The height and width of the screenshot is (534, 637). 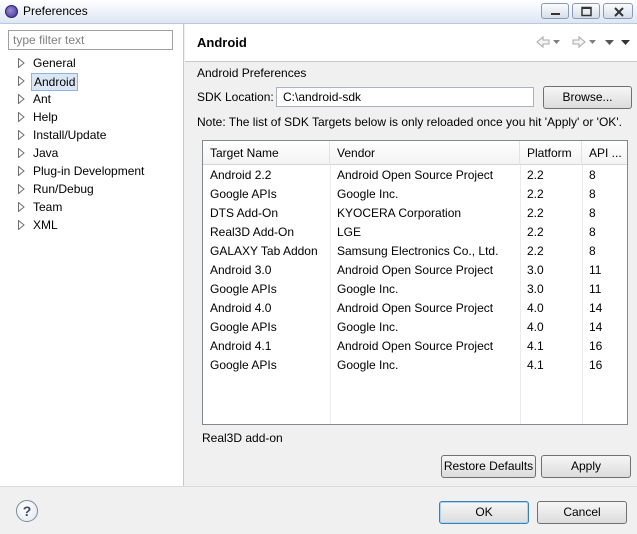 What do you see at coordinates (405, 97) in the screenshot?
I see `sdk-location-field` at bounding box center [405, 97].